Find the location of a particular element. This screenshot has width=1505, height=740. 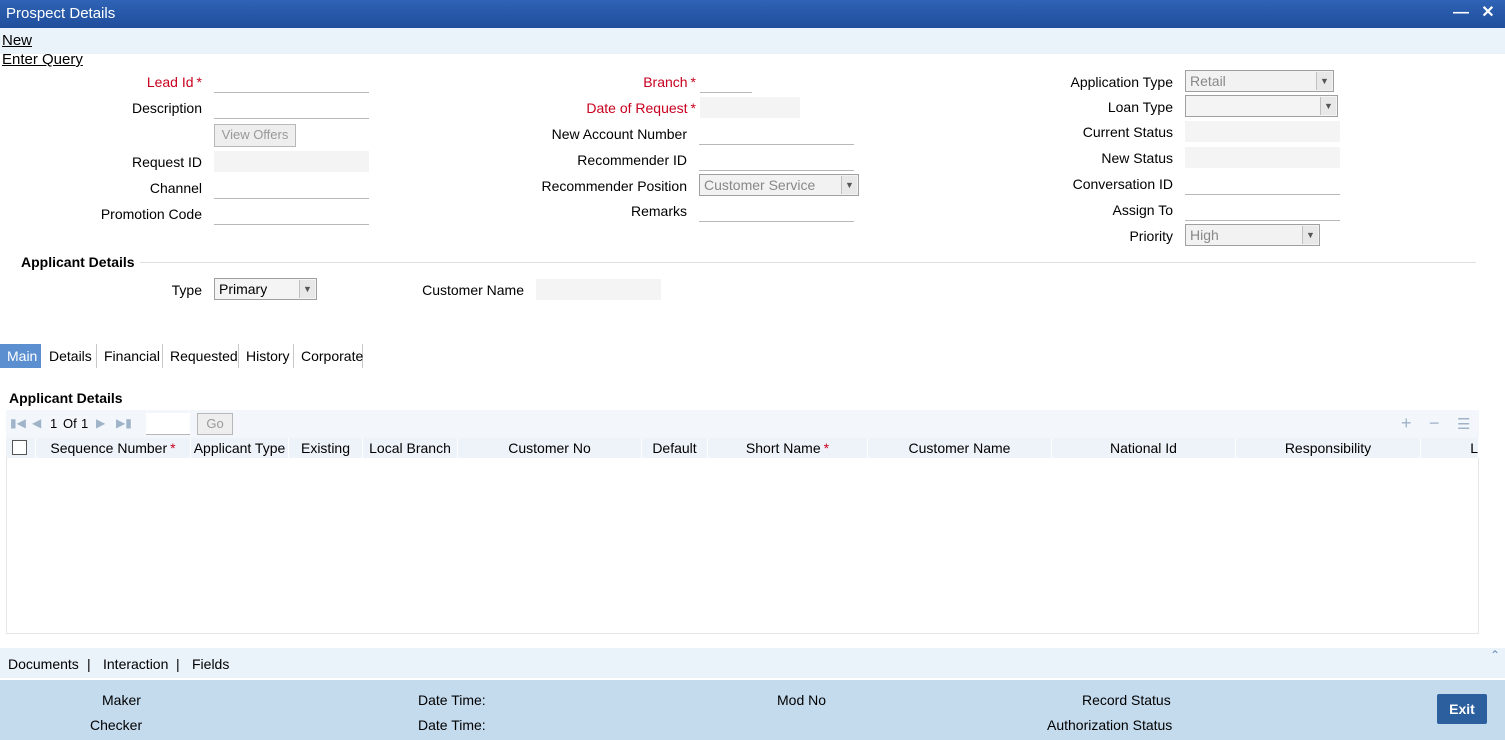

col-short-name: Short Name * is located at coordinates (788, 448).